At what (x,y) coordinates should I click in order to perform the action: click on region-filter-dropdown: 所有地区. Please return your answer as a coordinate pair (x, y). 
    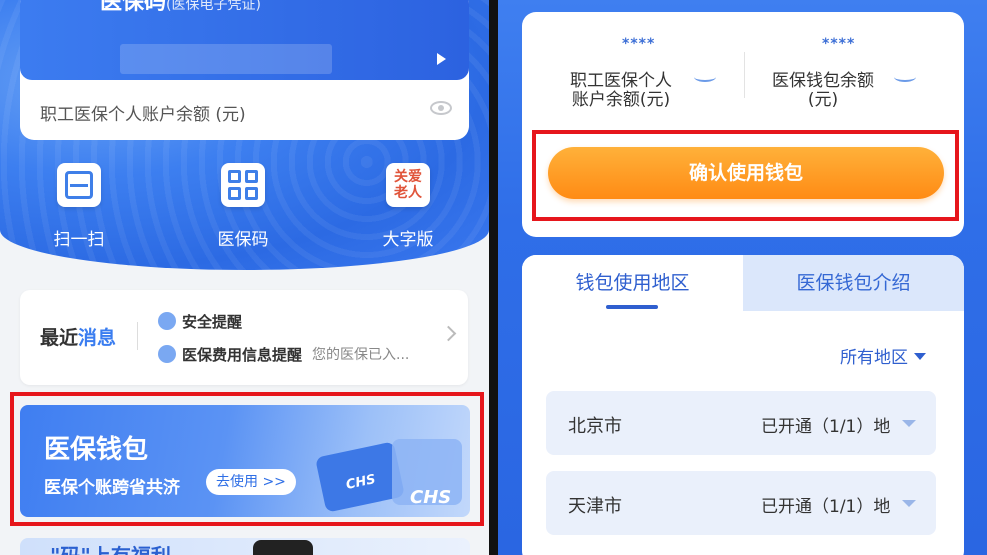
    Looking at the image, I should click on (883, 355).